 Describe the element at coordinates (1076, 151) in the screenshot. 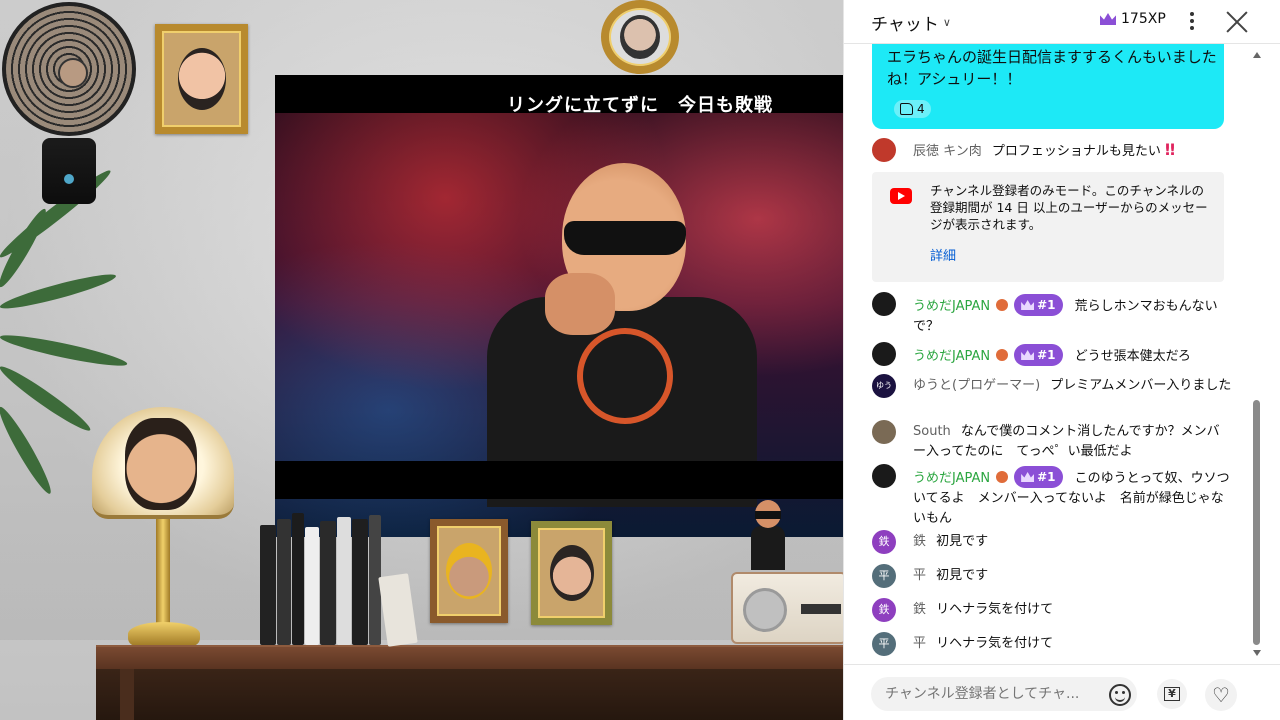

I see `message-text: プロフェッショナルも見たい` at that location.